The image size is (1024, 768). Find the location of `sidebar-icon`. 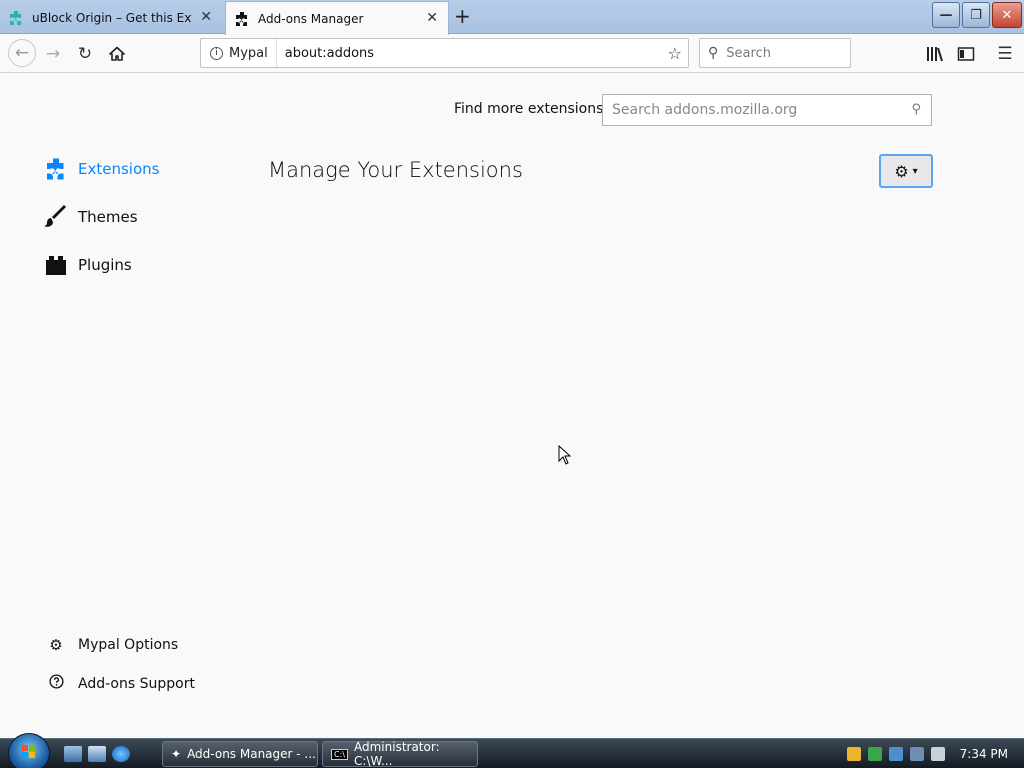

sidebar-icon is located at coordinates (966, 54).